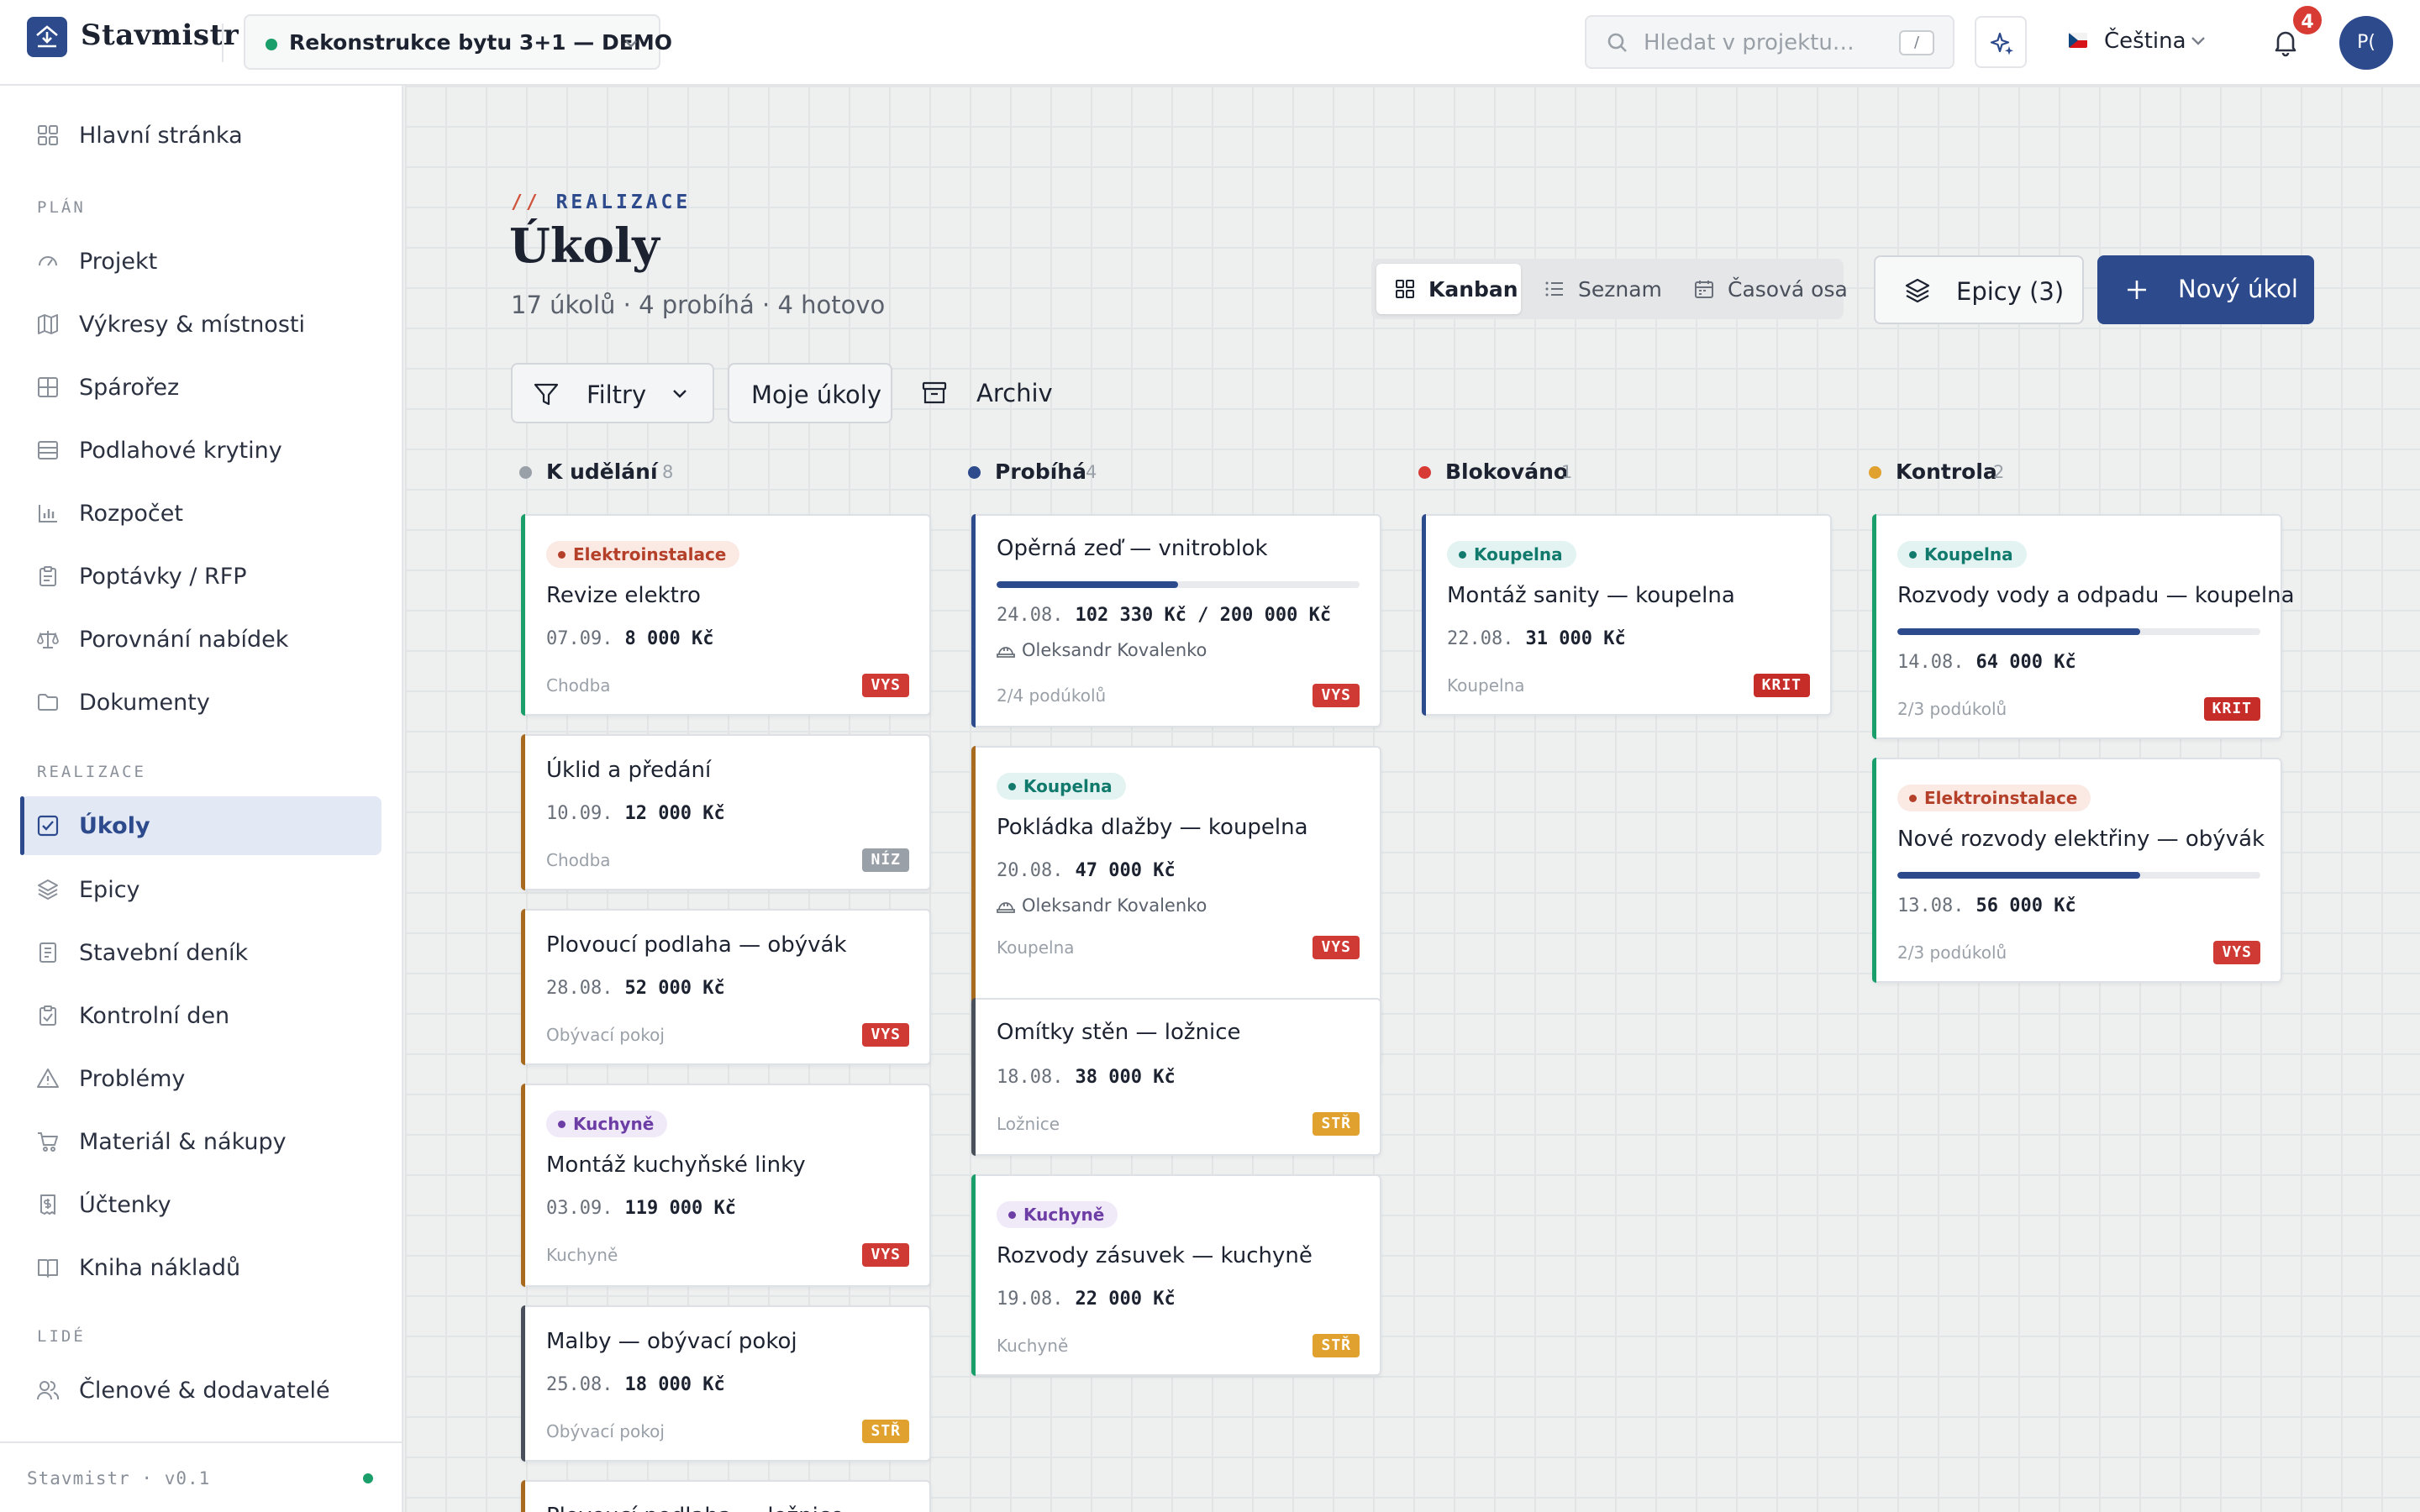  What do you see at coordinates (200, 1204) in the screenshot?
I see `sidebar-item-uctenky: Účtenky` at bounding box center [200, 1204].